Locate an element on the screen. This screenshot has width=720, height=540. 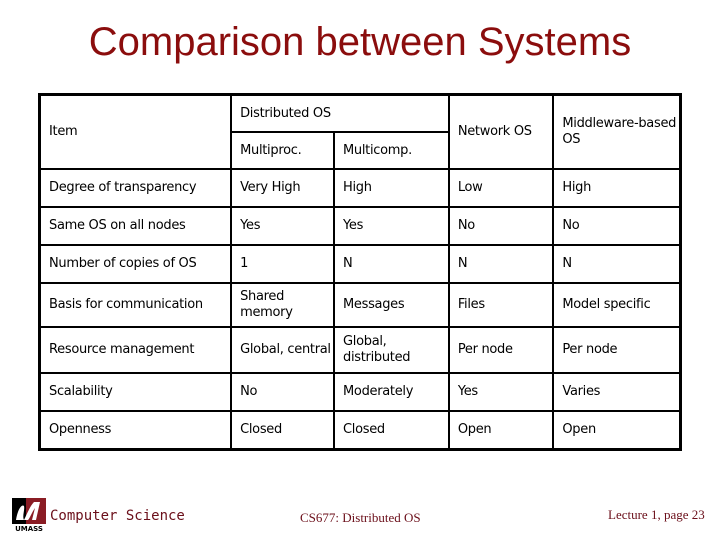
cell-network: Files is located at coordinates (501, 305).